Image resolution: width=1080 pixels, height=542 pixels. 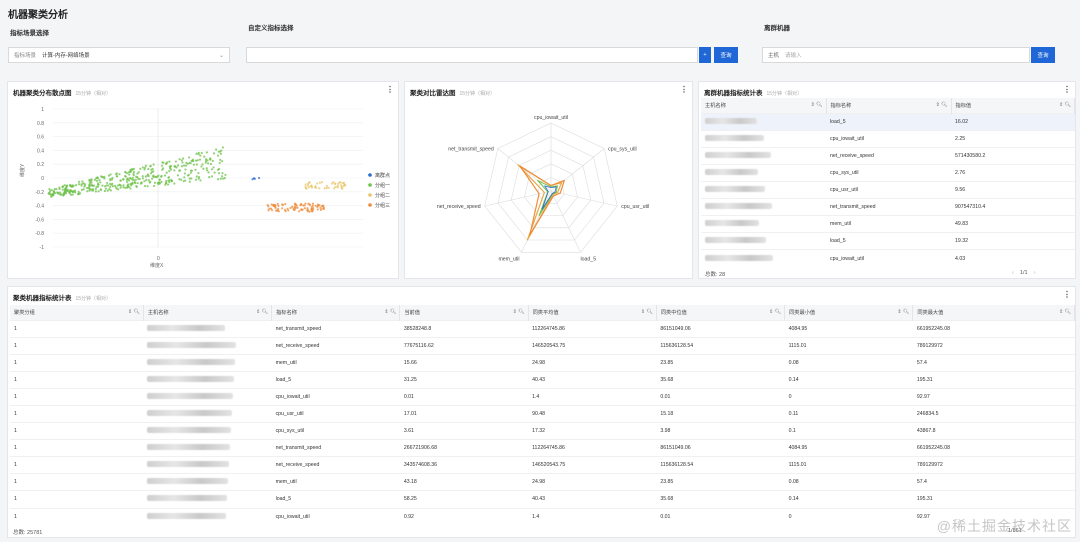 I want to click on col-header: 同类最大值 ⇕ 🔍︎, so click(x=993, y=312).